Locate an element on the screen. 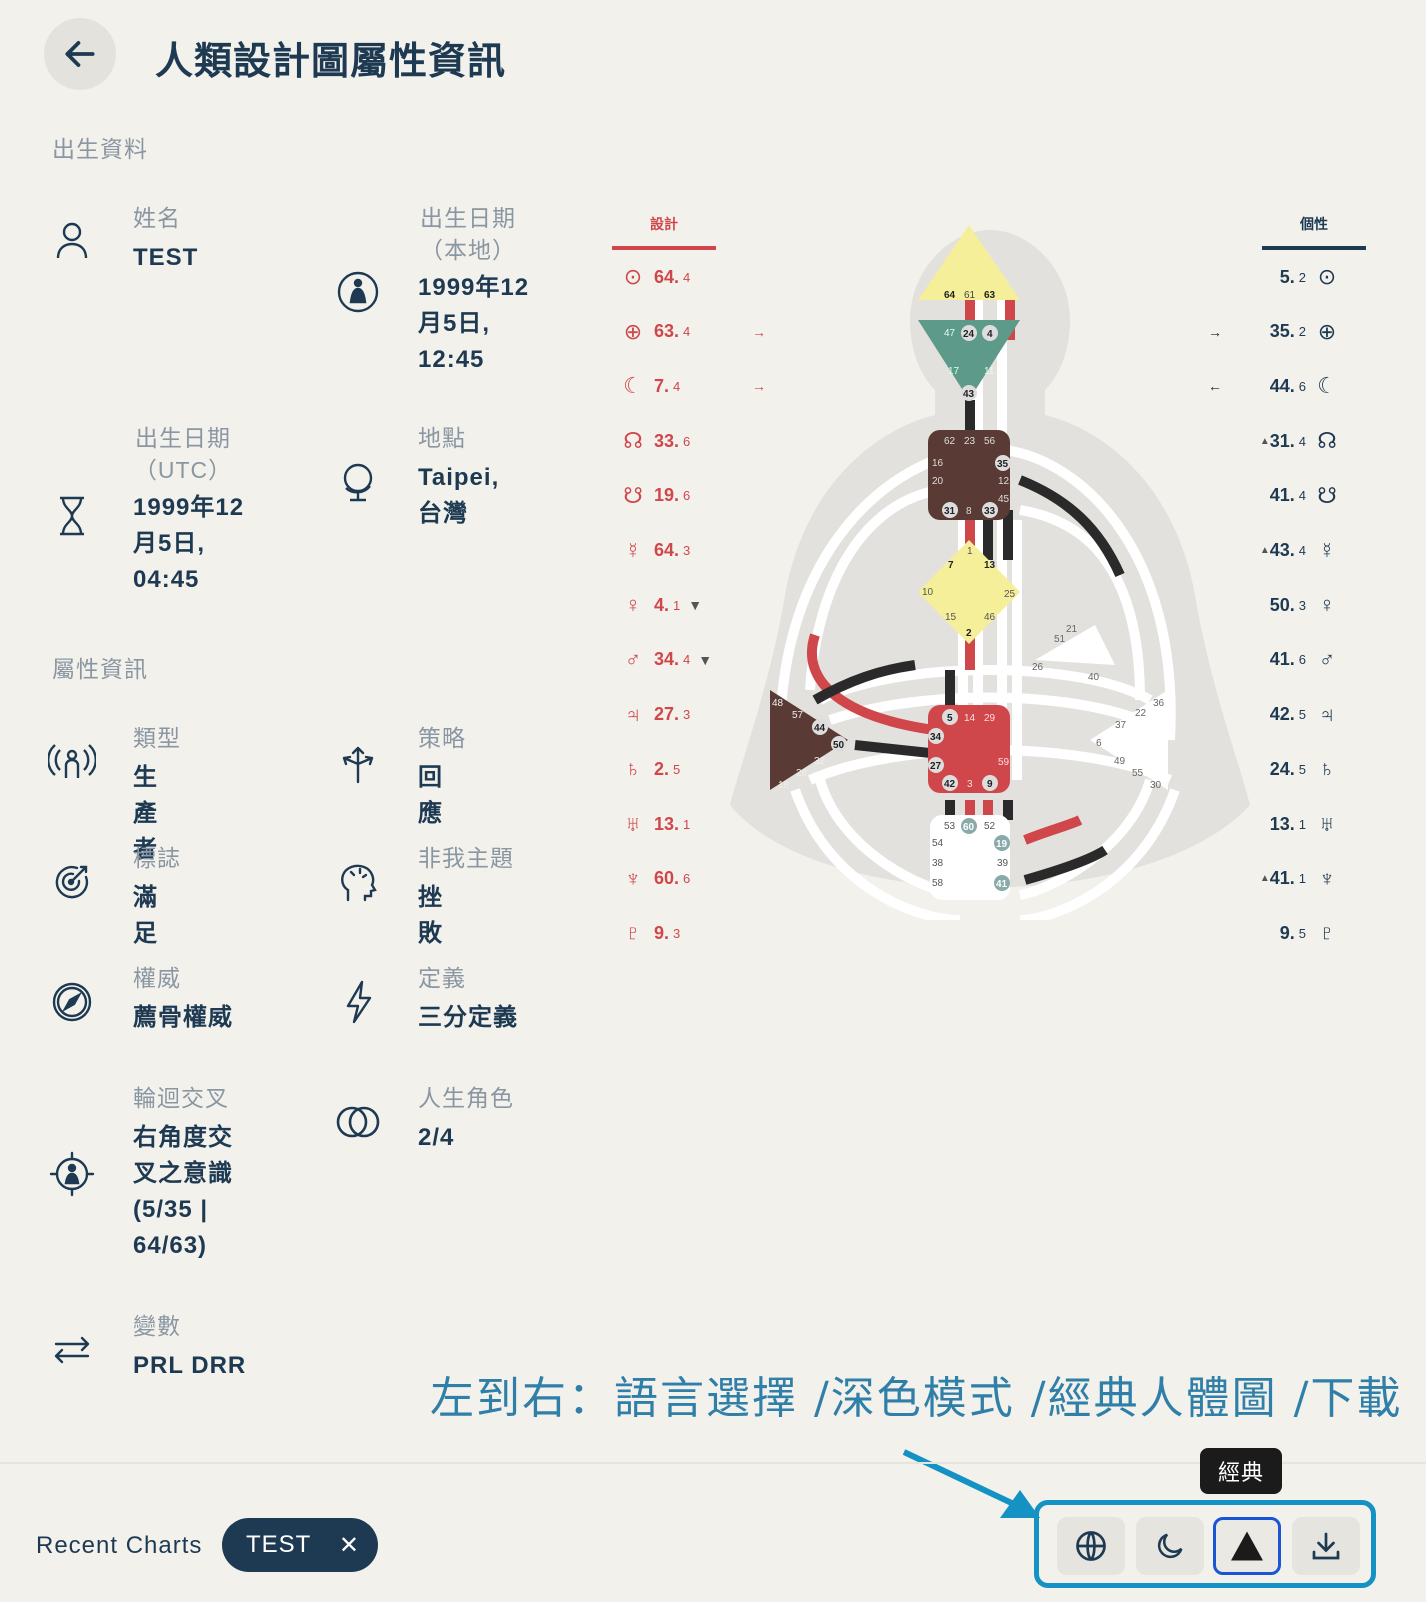 The image size is (1426, 1602). gate-value: 31. is located at coordinates (1282, 440).